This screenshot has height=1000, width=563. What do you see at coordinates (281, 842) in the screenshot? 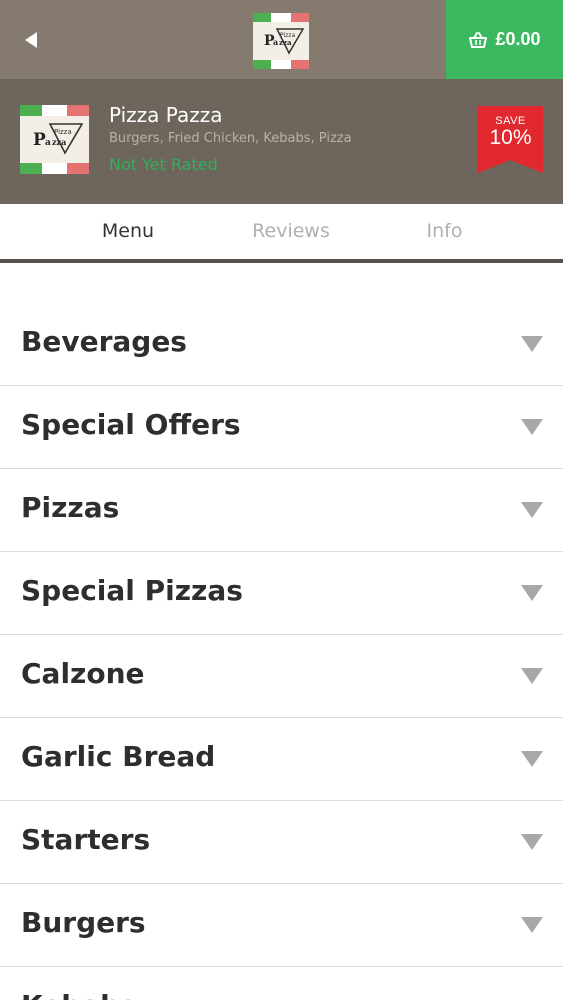
I see `category-row-starters: Starters` at bounding box center [281, 842].